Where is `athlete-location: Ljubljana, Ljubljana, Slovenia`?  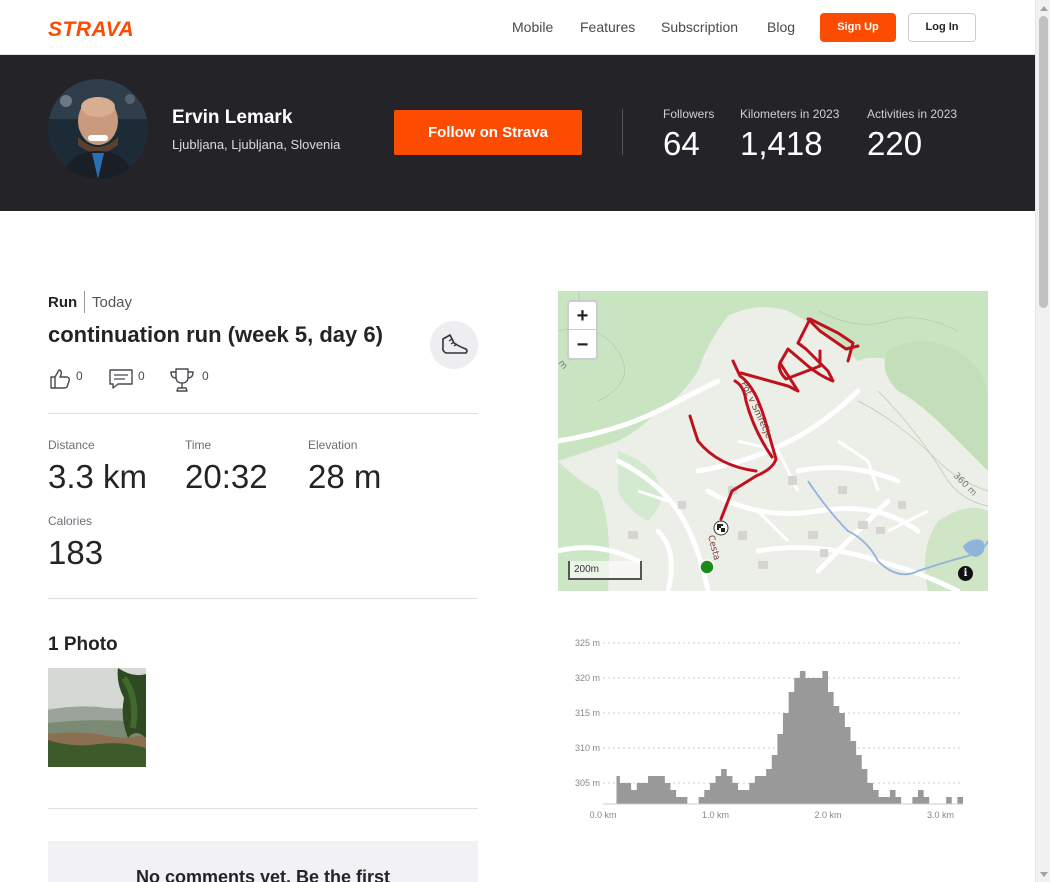
athlete-location: Ljubljana, Ljubljana, Slovenia is located at coordinates (256, 144).